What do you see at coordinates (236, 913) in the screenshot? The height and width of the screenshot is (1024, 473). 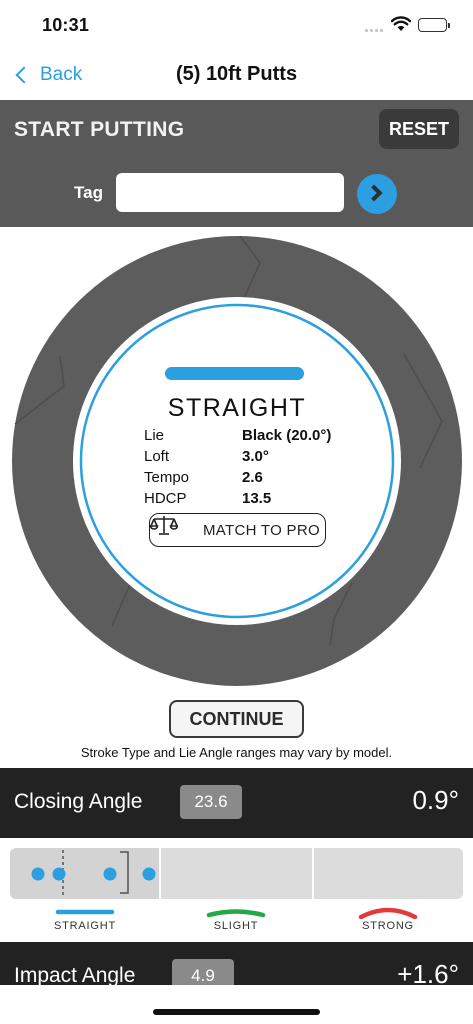 I see `legend-slight-swatch` at bounding box center [236, 913].